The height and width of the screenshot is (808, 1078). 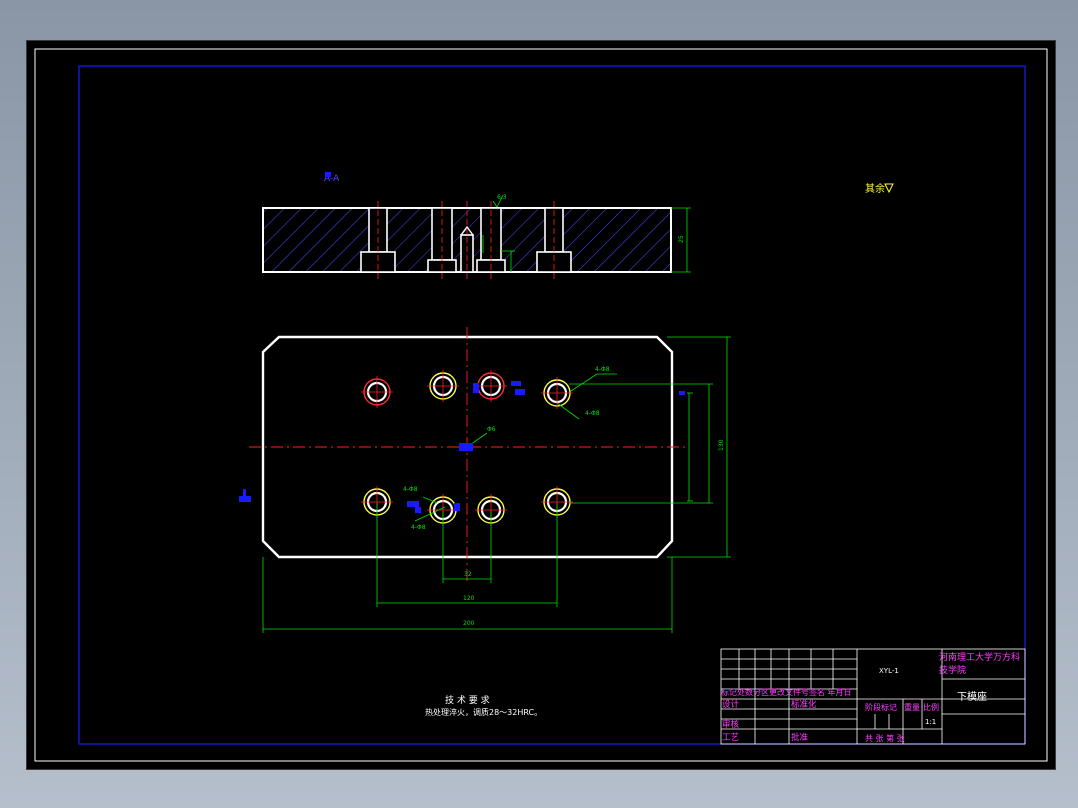 I want to click on part-name: 下模座, so click(x=972, y=696).